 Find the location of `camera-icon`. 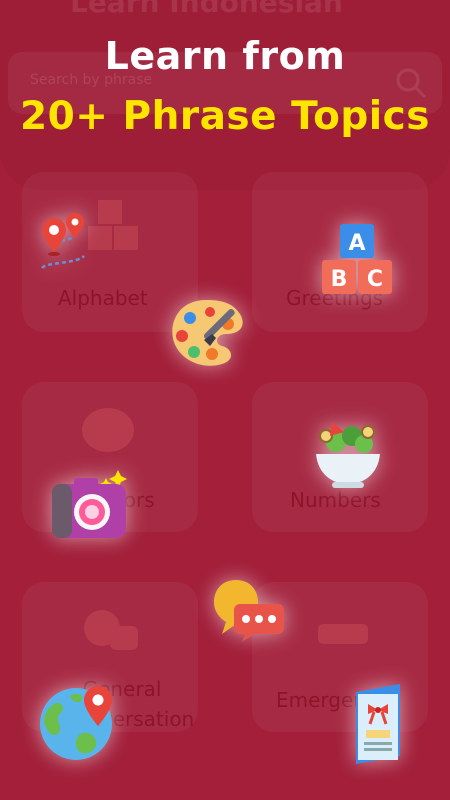

camera-icon is located at coordinates (89, 504).